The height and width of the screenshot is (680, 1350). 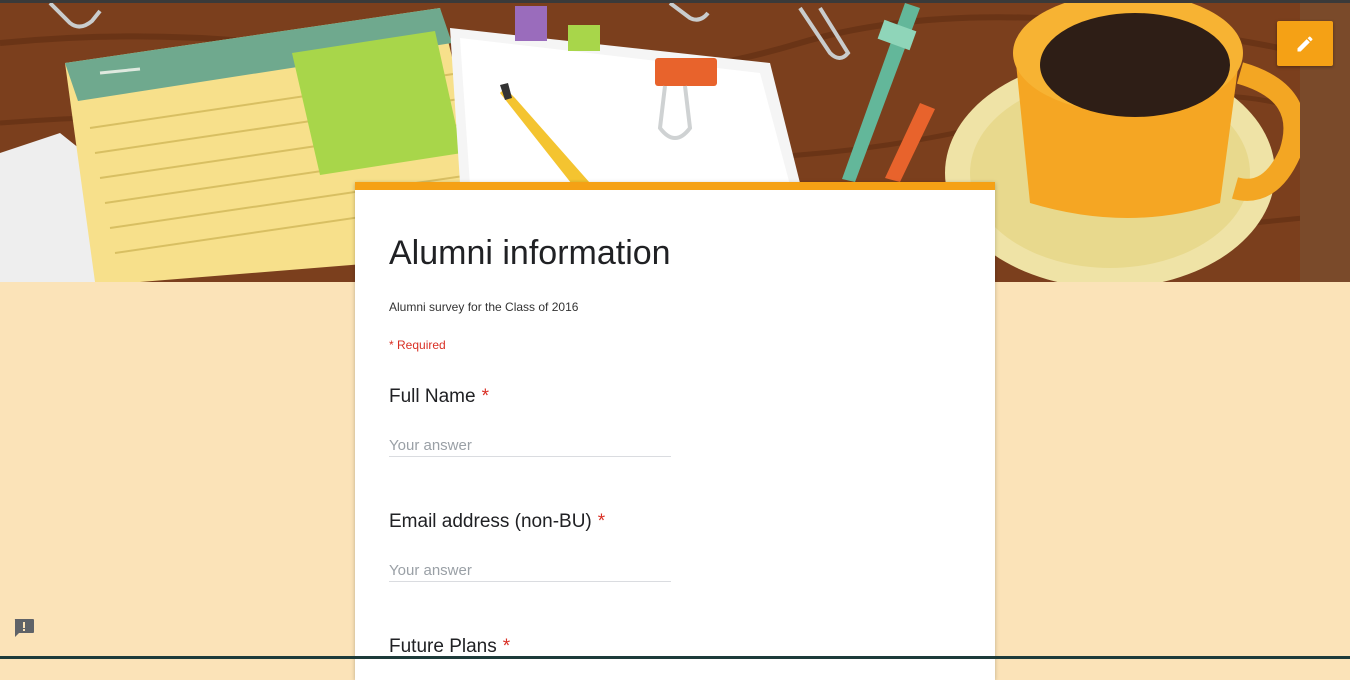 I want to click on full-name-input, so click(x=530, y=445).